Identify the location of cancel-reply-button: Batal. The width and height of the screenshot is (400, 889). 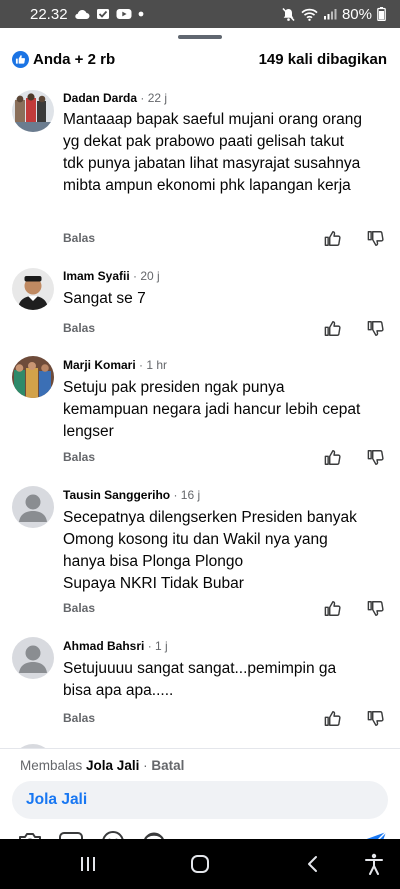
(167, 765).